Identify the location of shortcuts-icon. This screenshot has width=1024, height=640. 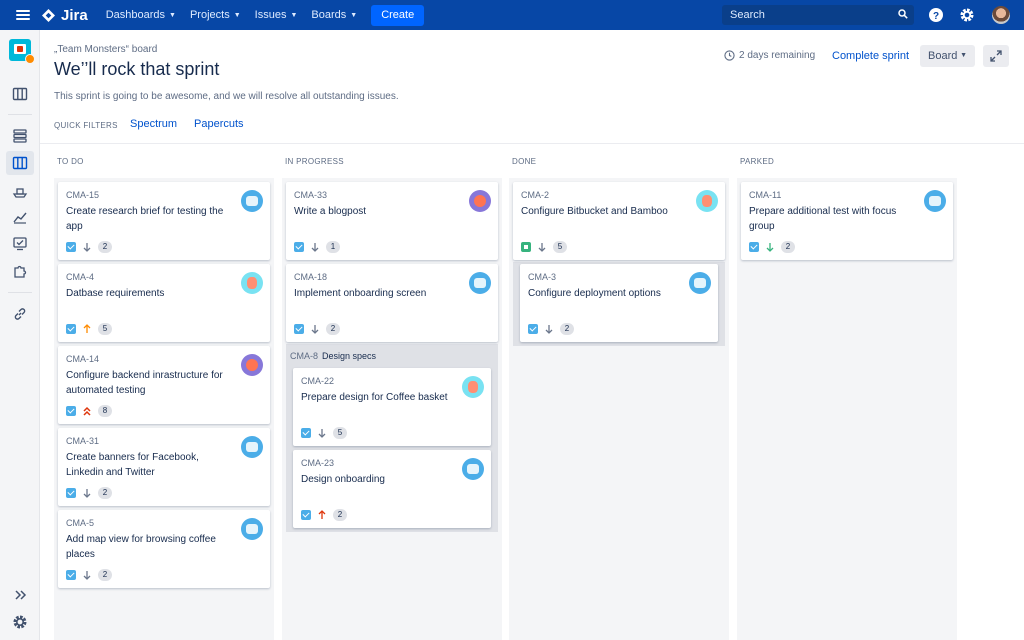
(20, 314).